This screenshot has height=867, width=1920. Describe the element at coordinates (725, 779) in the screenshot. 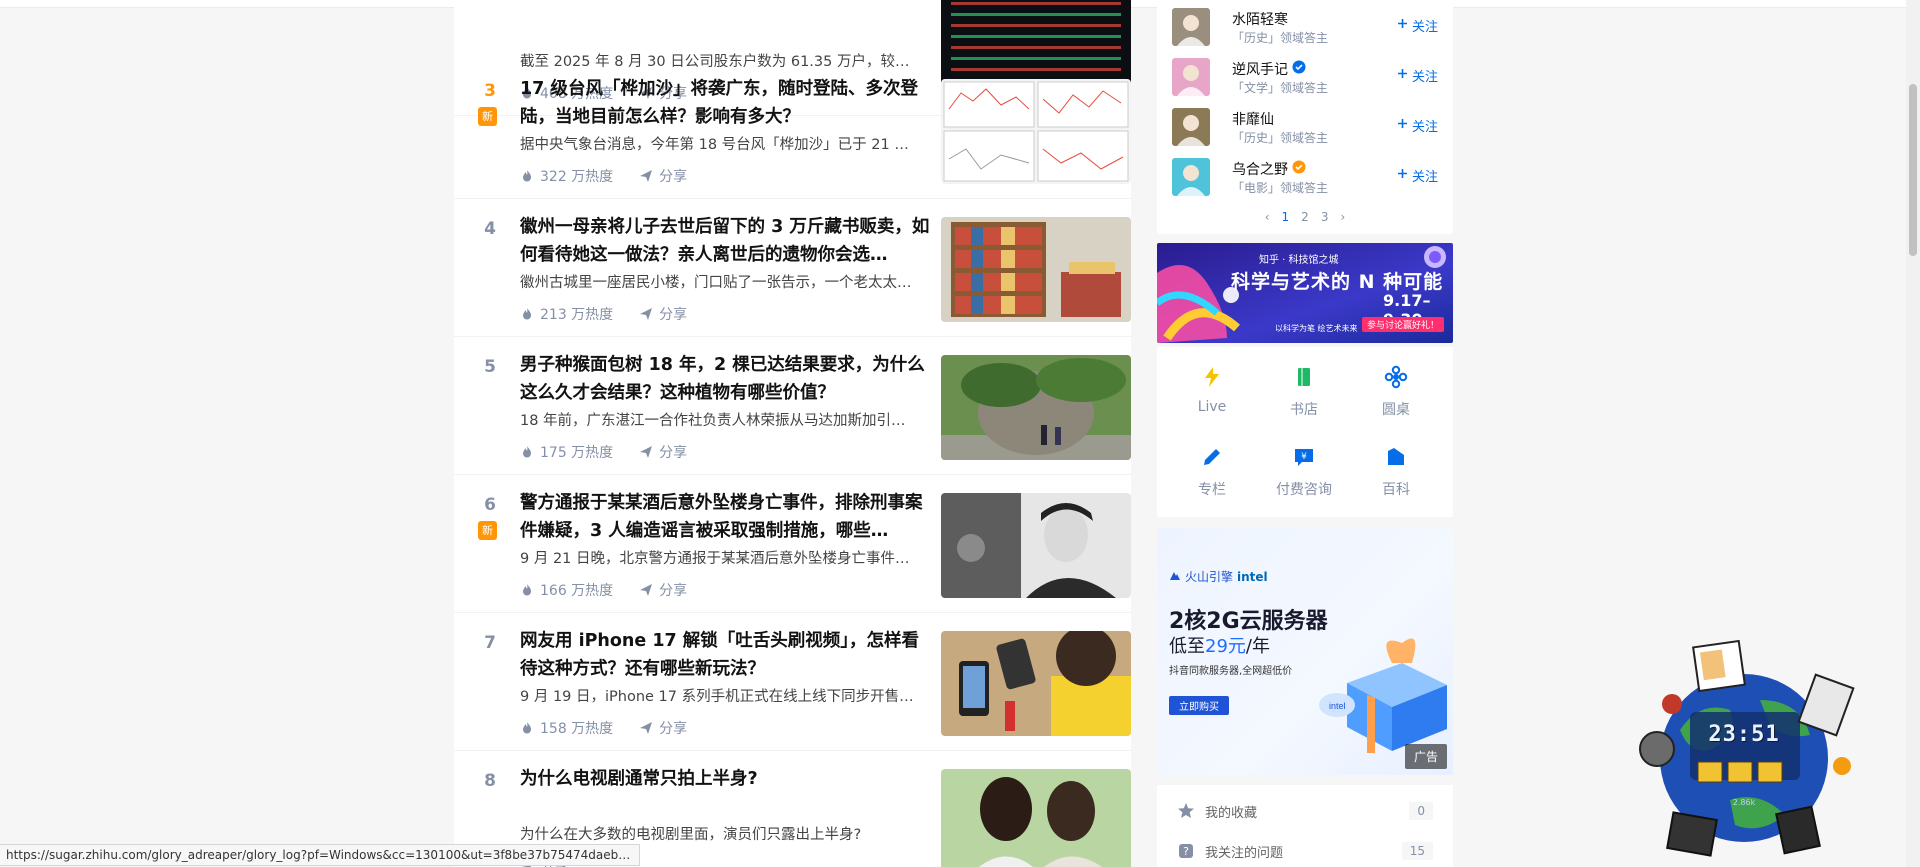

I see `hot-item-title: 为什么电视剧通常只拍上半身?` at that location.